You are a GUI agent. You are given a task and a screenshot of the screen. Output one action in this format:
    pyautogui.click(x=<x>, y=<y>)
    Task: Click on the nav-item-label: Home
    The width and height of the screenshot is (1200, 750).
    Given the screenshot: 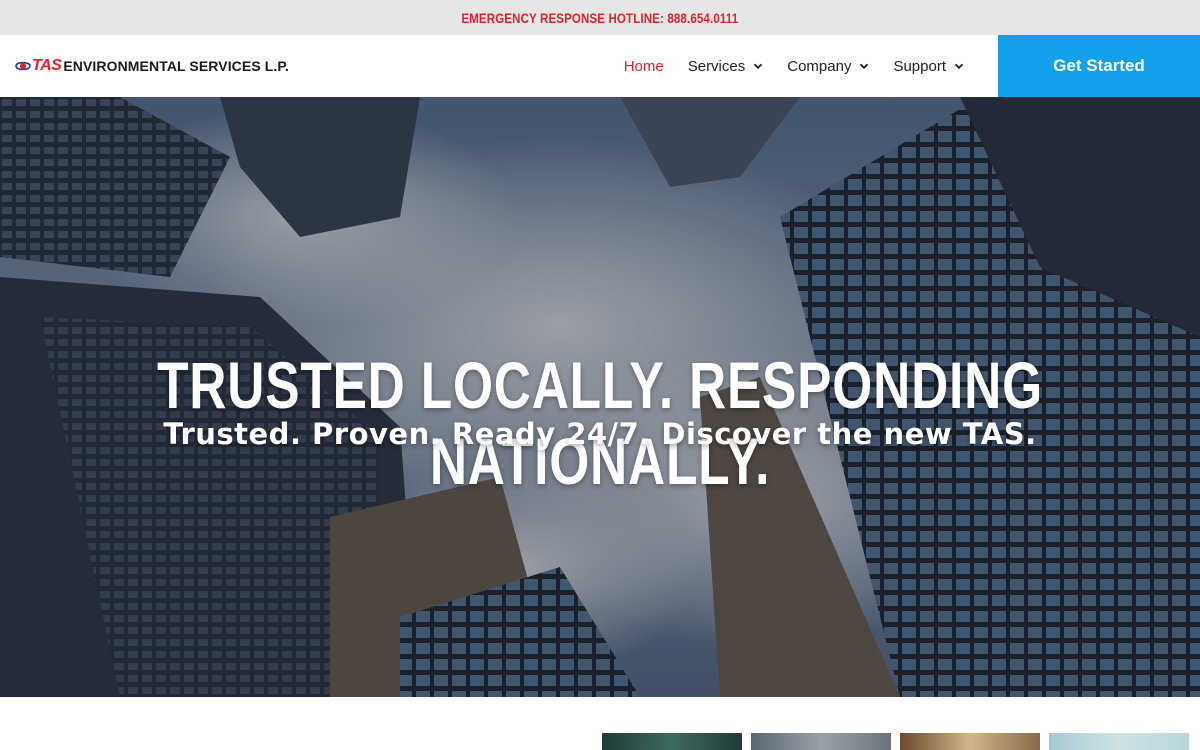 What is the action you would take?
    pyautogui.click(x=643, y=66)
    